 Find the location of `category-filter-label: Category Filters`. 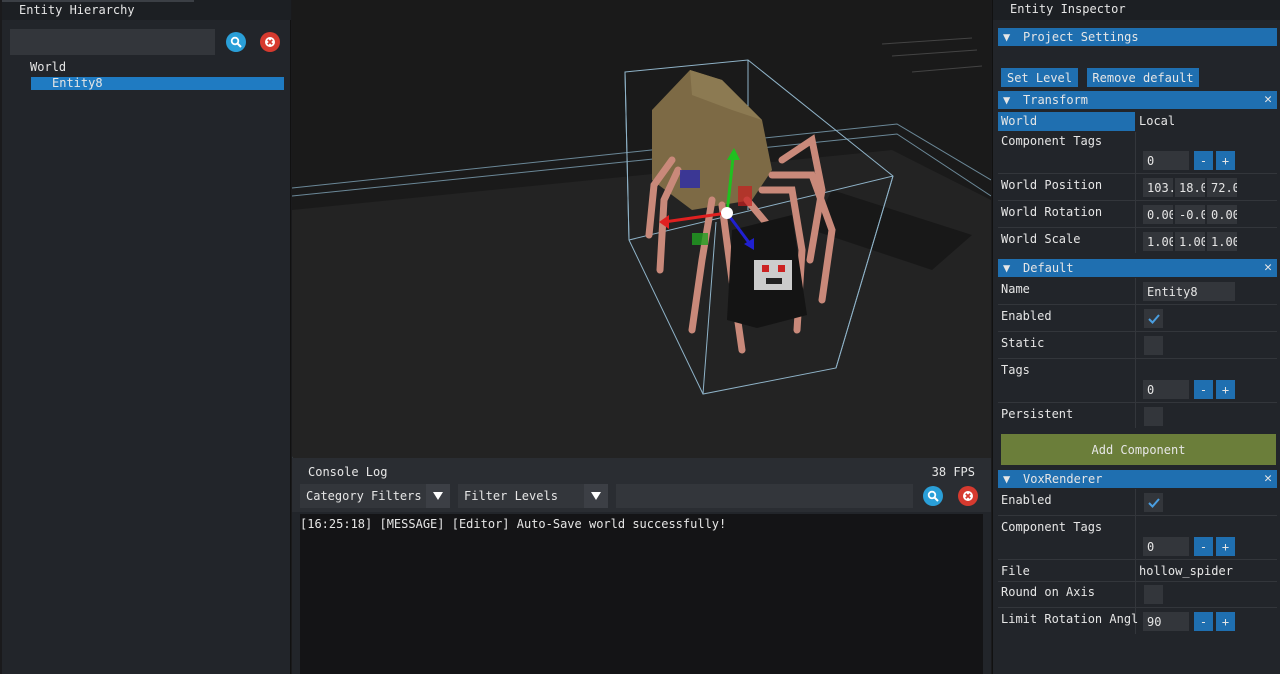

category-filter-label: Category Filters is located at coordinates (364, 496).